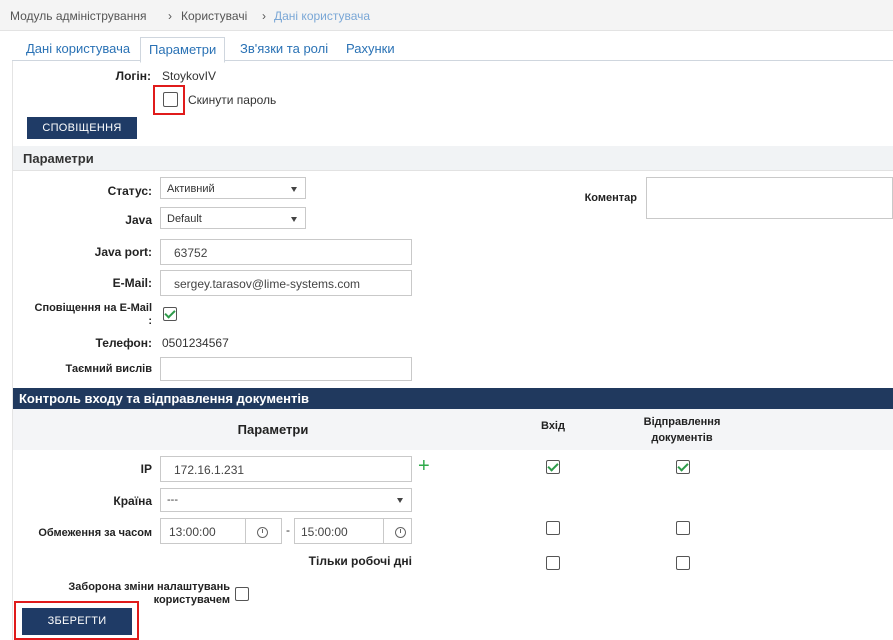  What do you see at coordinates (132, 501) in the screenshot?
I see `country-label: Країна` at bounding box center [132, 501].